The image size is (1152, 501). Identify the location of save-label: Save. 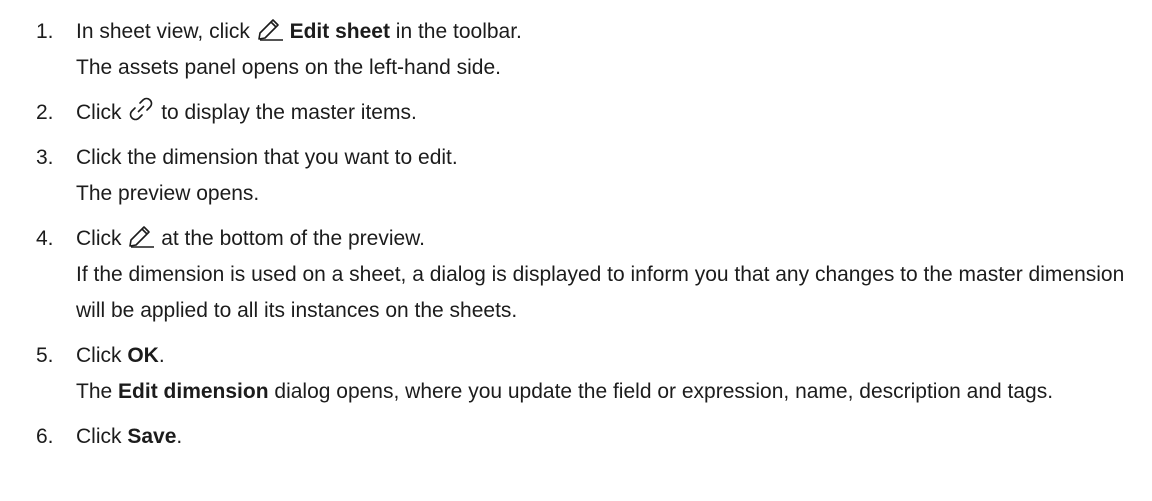
(152, 436).